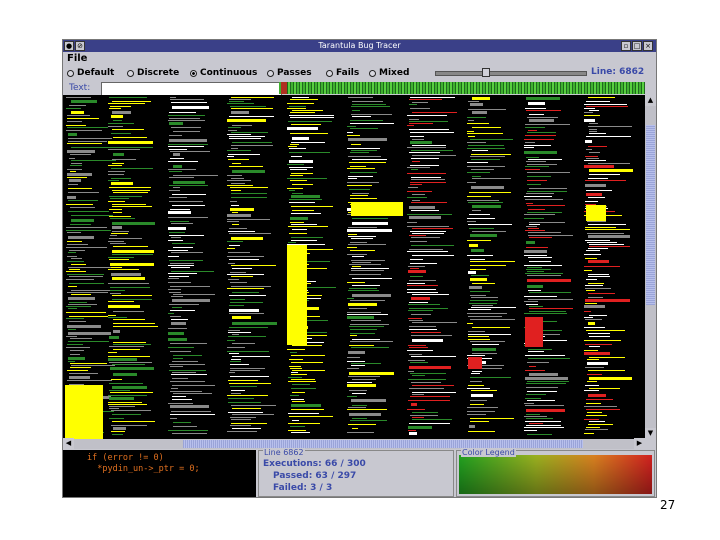 The height and width of the screenshot is (540, 720). Describe the element at coordinates (68, 443) in the screenshot. I see `scroll-left-icon: ◀` at that location.